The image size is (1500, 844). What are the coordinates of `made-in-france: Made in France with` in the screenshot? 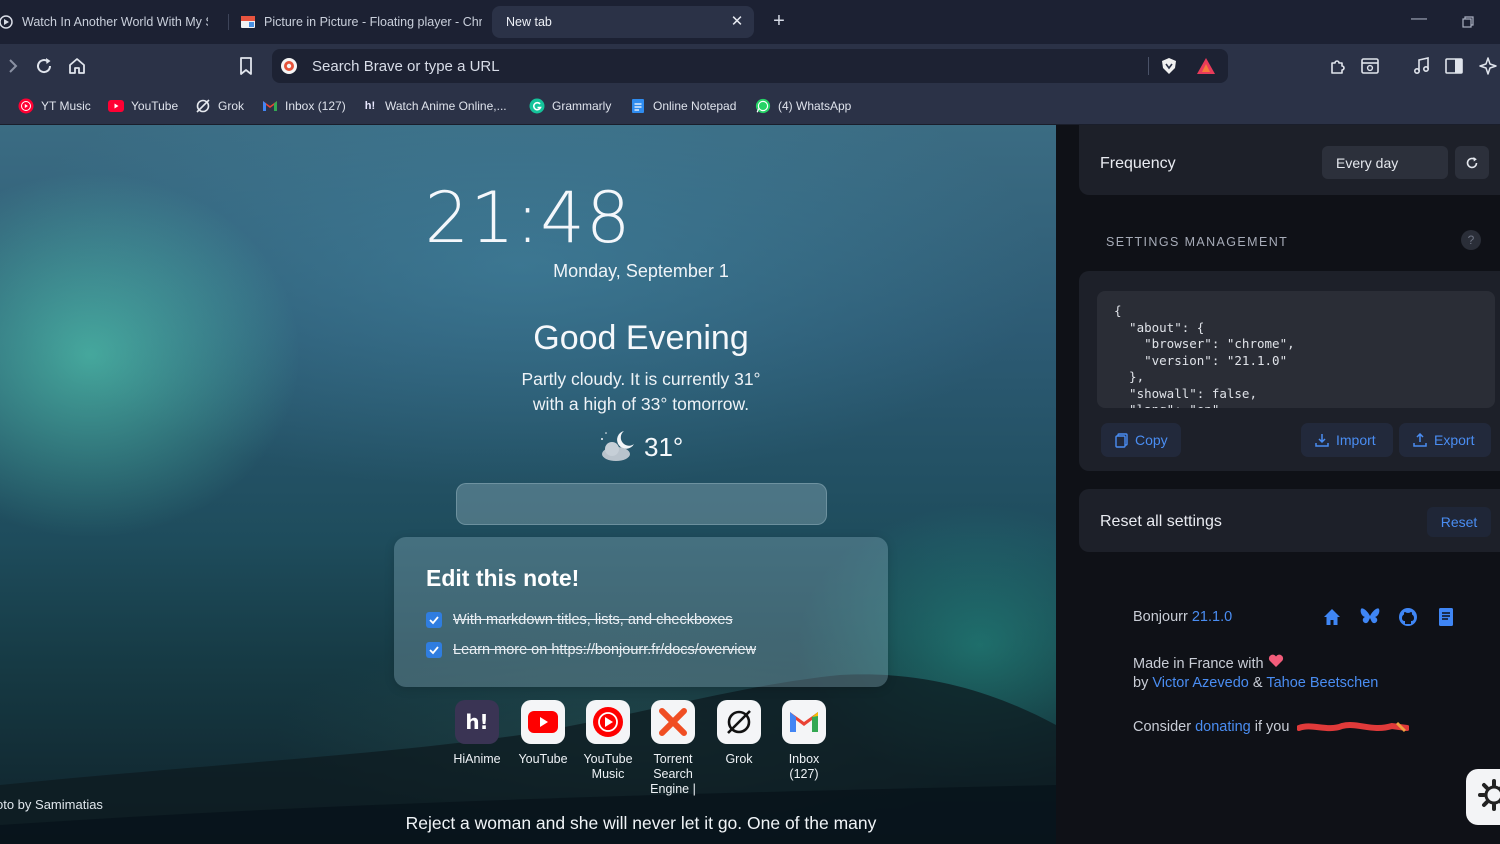 It's located at (1208, 663).